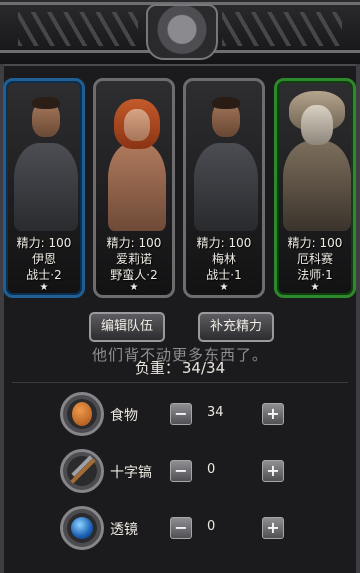 The width and height of the screenshot is (360, 573). I want to click on hero-card-1: 精力: 100 伊恩 战士·2 ★, so click(44, 188).